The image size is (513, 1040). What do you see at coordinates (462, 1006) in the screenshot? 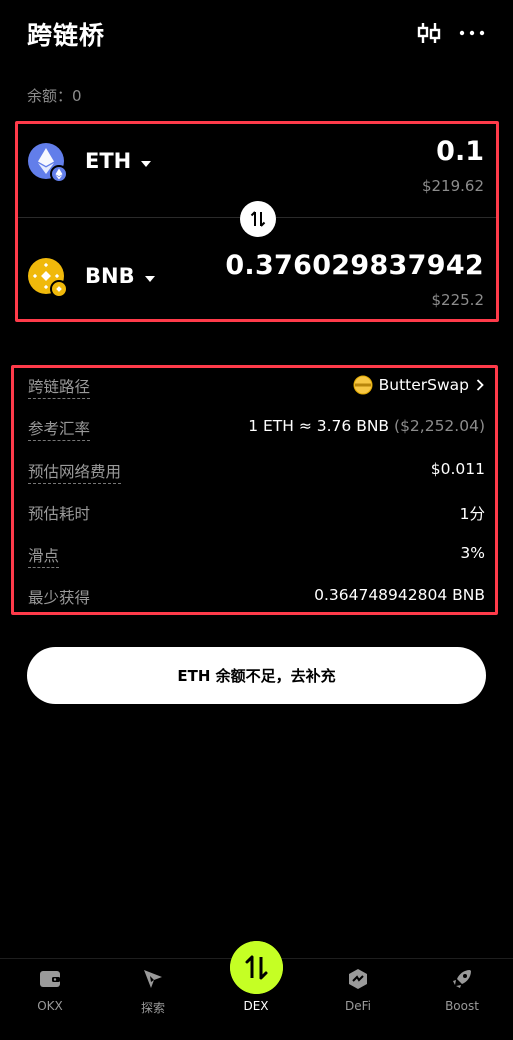
I see `nav-label-boost: Boost` at bounding box center [462, 1006].